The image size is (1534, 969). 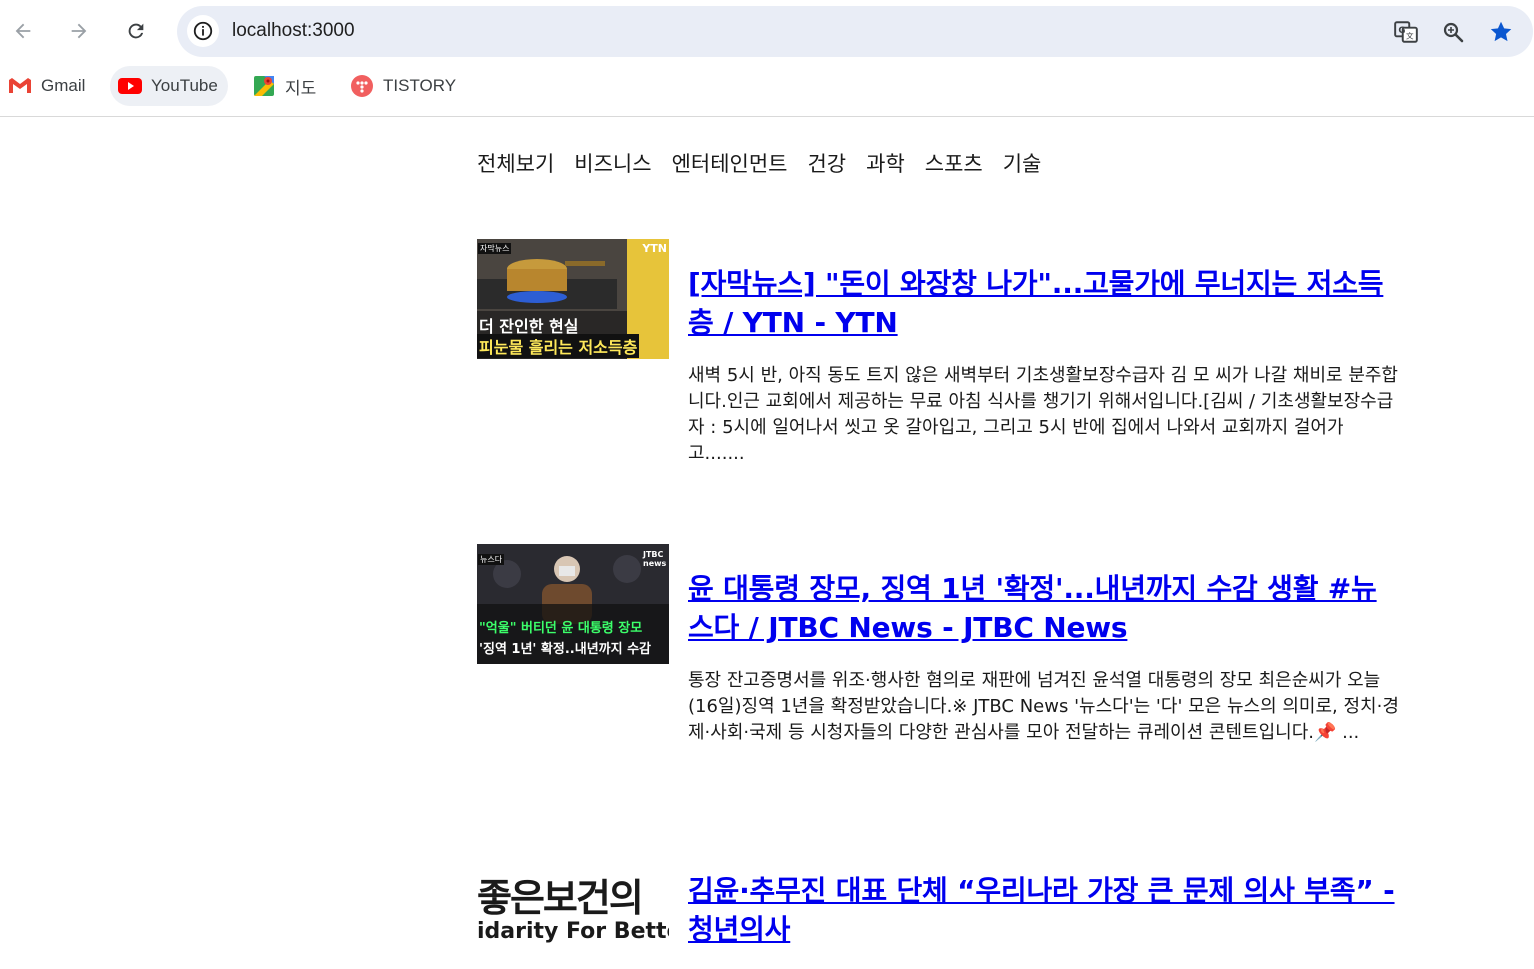 I want to click on article-title-link: 김윤·추무진 대표 단체 “우리나라 가장 큰 문제 의사 부족” - 청년의사, so click(x=1044, y=910).